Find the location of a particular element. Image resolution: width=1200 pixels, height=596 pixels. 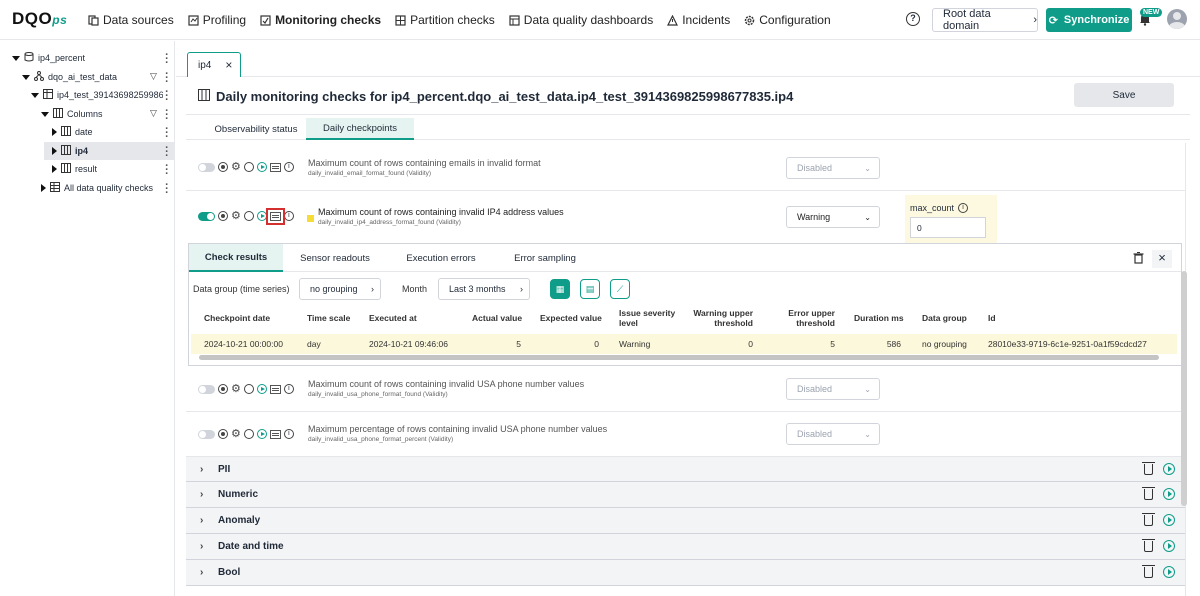

nav-configuration: Configuration is located at coordinates (787, 20).